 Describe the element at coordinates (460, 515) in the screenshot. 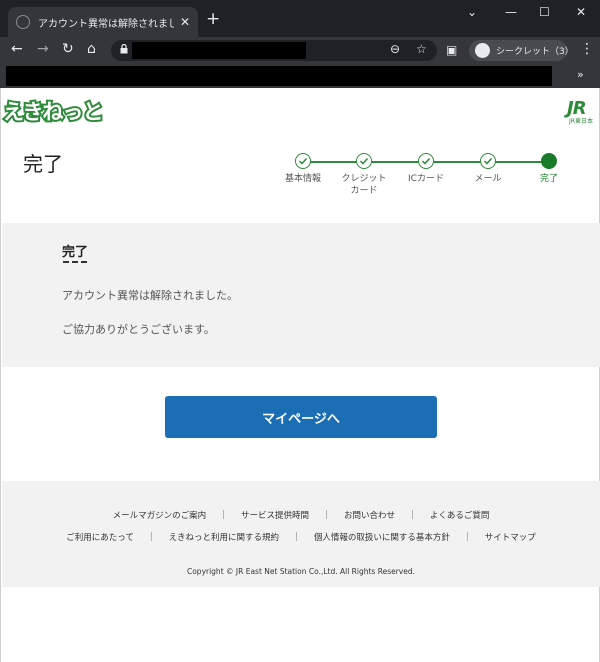

I see `footer-link-faq: よくあるご質問` at that location.